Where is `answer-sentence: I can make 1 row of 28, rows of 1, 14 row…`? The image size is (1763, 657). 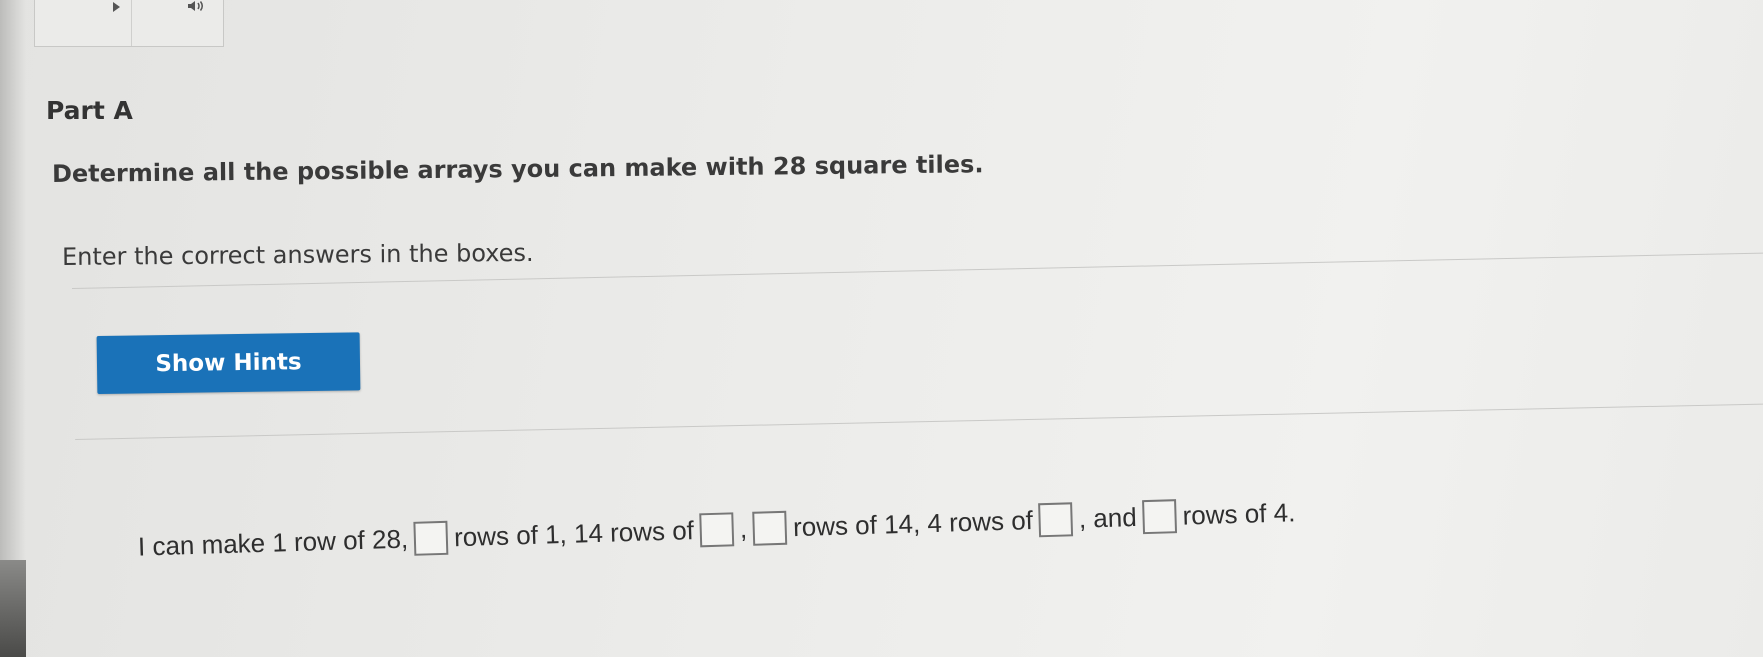 answer-sentence: I can make 1 row of 28, rows of 1, 14 row… is located at coordinates (716, 530).